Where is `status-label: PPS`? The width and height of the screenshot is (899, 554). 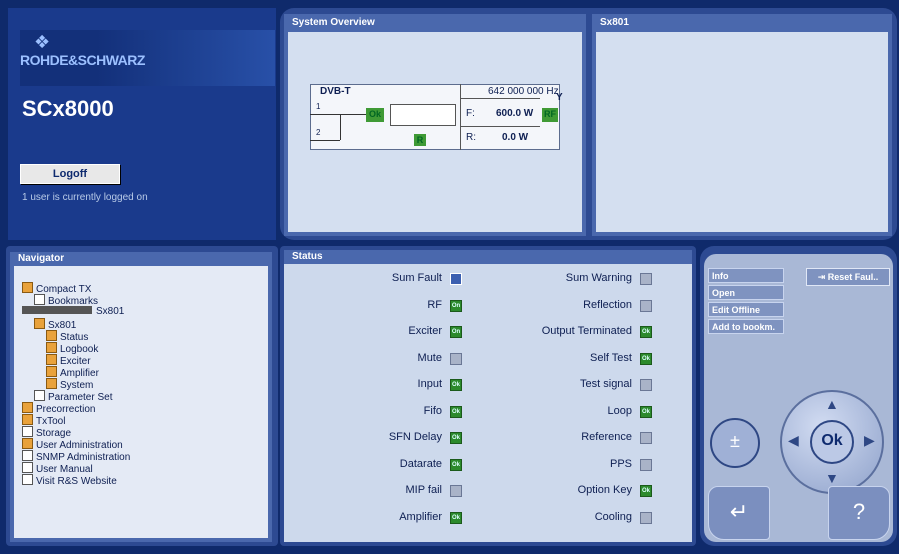 status-label: PPS is located at coordinates (620, 463).